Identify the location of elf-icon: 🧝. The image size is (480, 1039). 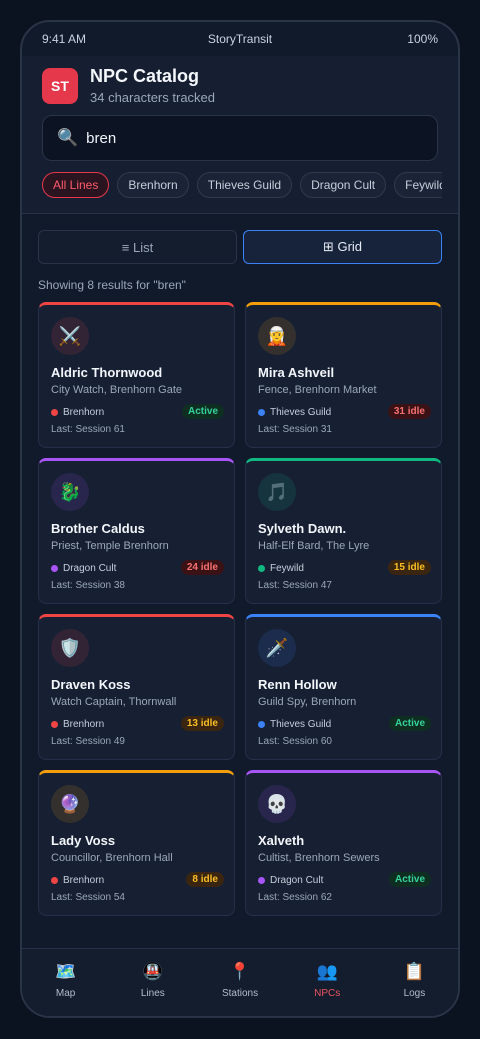
(277, 336).